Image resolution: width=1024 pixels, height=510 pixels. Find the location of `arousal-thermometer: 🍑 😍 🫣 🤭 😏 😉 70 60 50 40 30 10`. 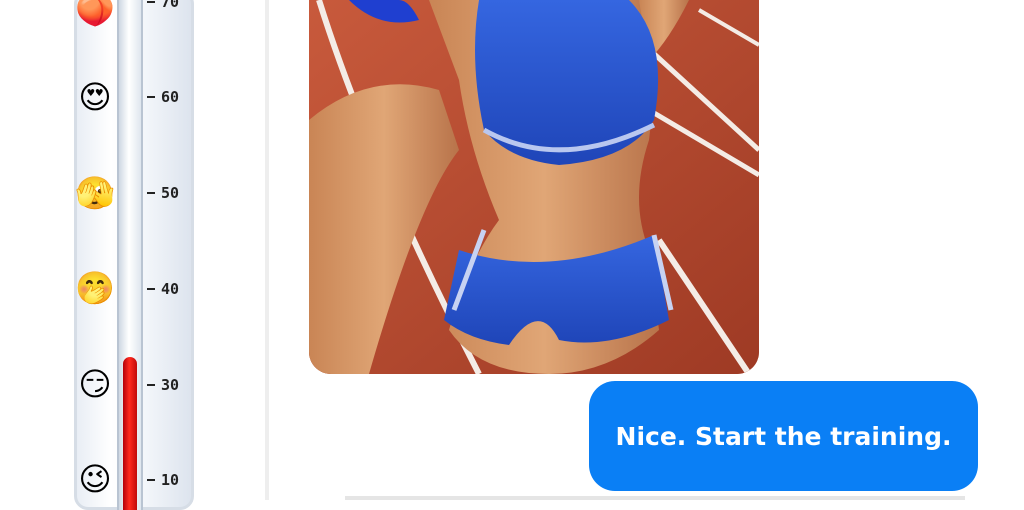

arousal-thermometer: 🍑 😍 🫣 🤭 😏 😉 70 60 50 40 30 10 is located at coordinates (134, 255).